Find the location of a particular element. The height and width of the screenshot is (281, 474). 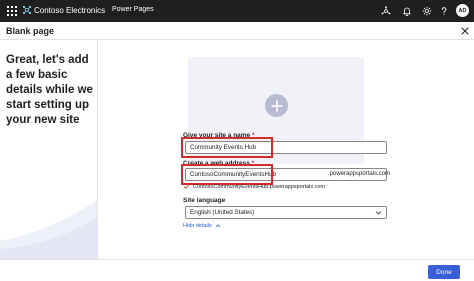

brand: Contoso Electronics is located at coordinates (63, 10).